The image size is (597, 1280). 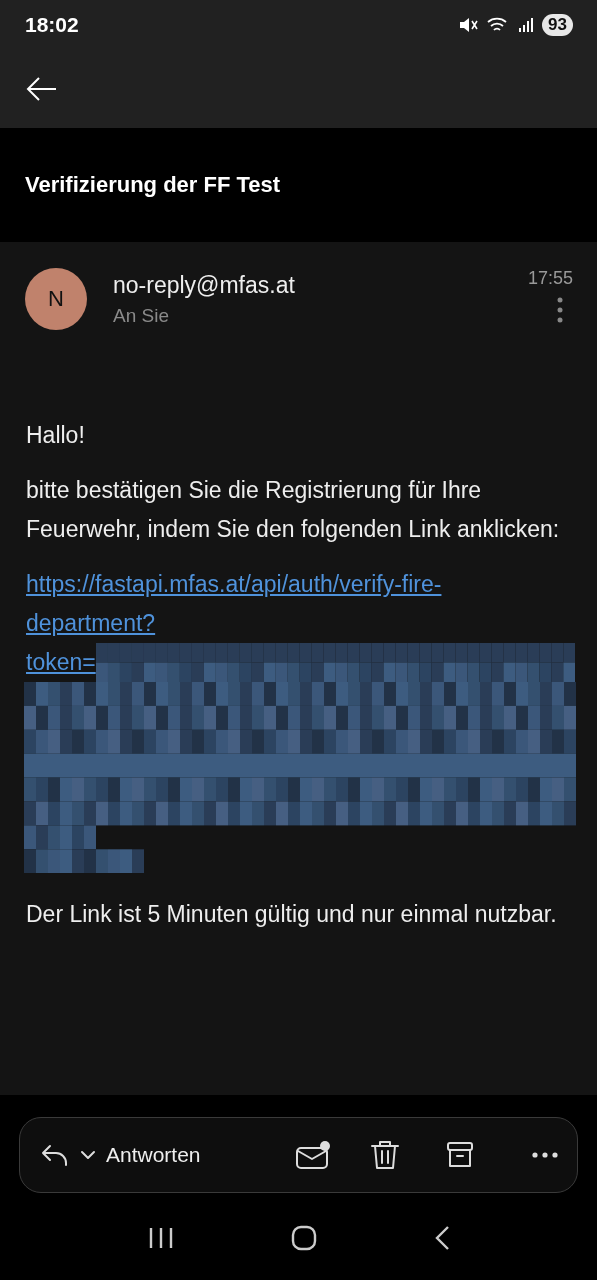 I want to click on signal-icon, so click(x=526, y=25).